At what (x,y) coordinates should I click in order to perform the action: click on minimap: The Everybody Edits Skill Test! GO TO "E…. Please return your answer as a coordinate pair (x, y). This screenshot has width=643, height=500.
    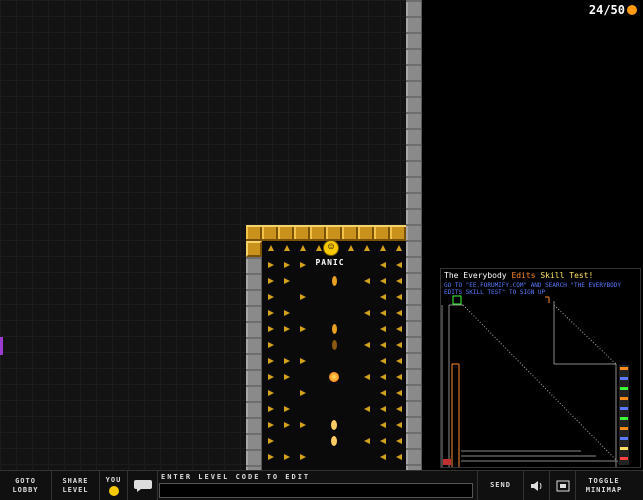
    Looking at the image, I should click on (540, 368).